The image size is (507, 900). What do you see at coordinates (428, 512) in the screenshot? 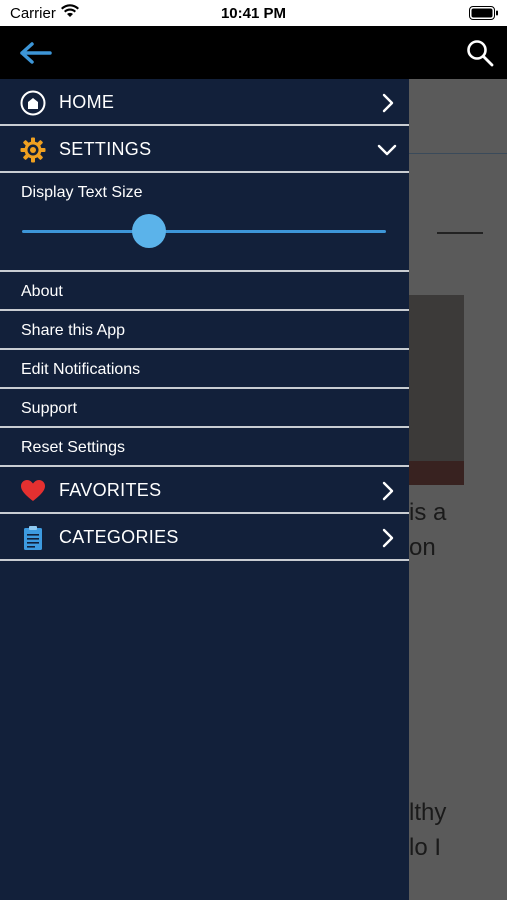
I see `background-text: is a` at bounding box center [428, 512].